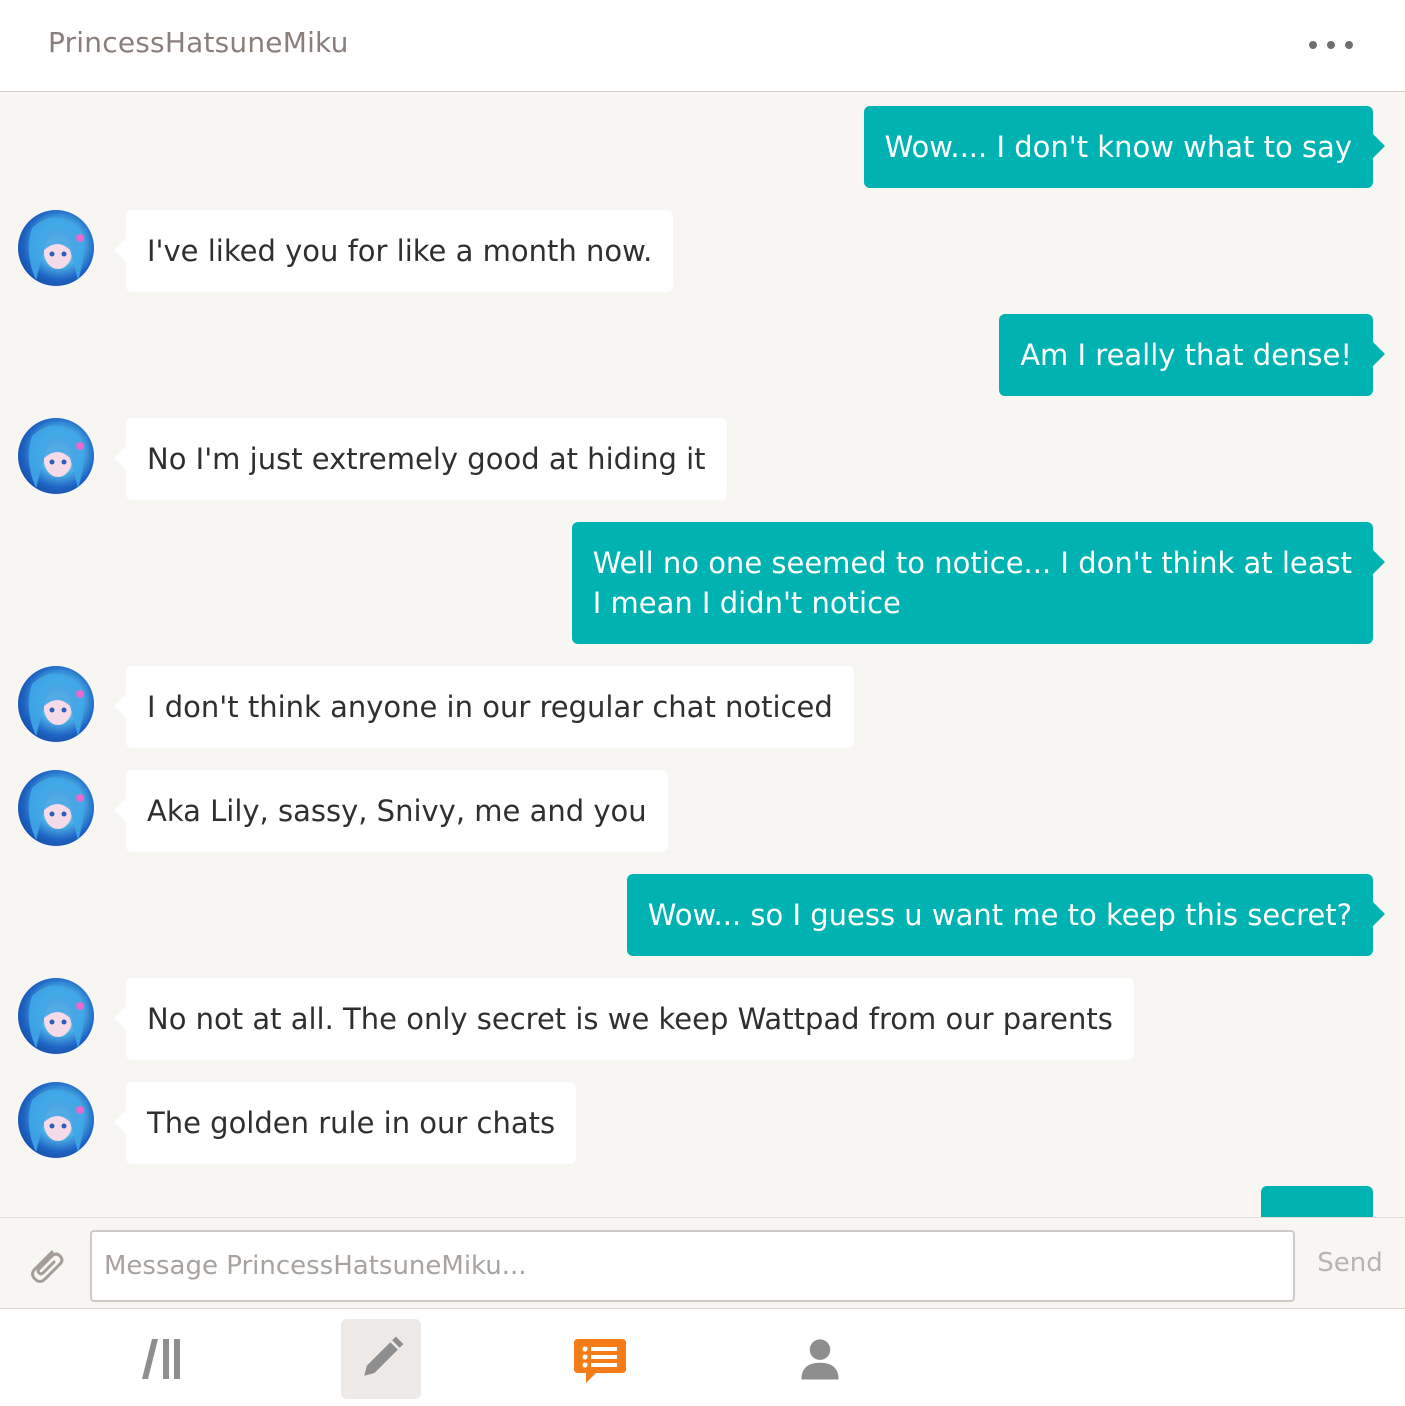 Image resolution: width=1405 pixels, height=1406 pixels. I want to click on attach-button, so click(45, 1265).